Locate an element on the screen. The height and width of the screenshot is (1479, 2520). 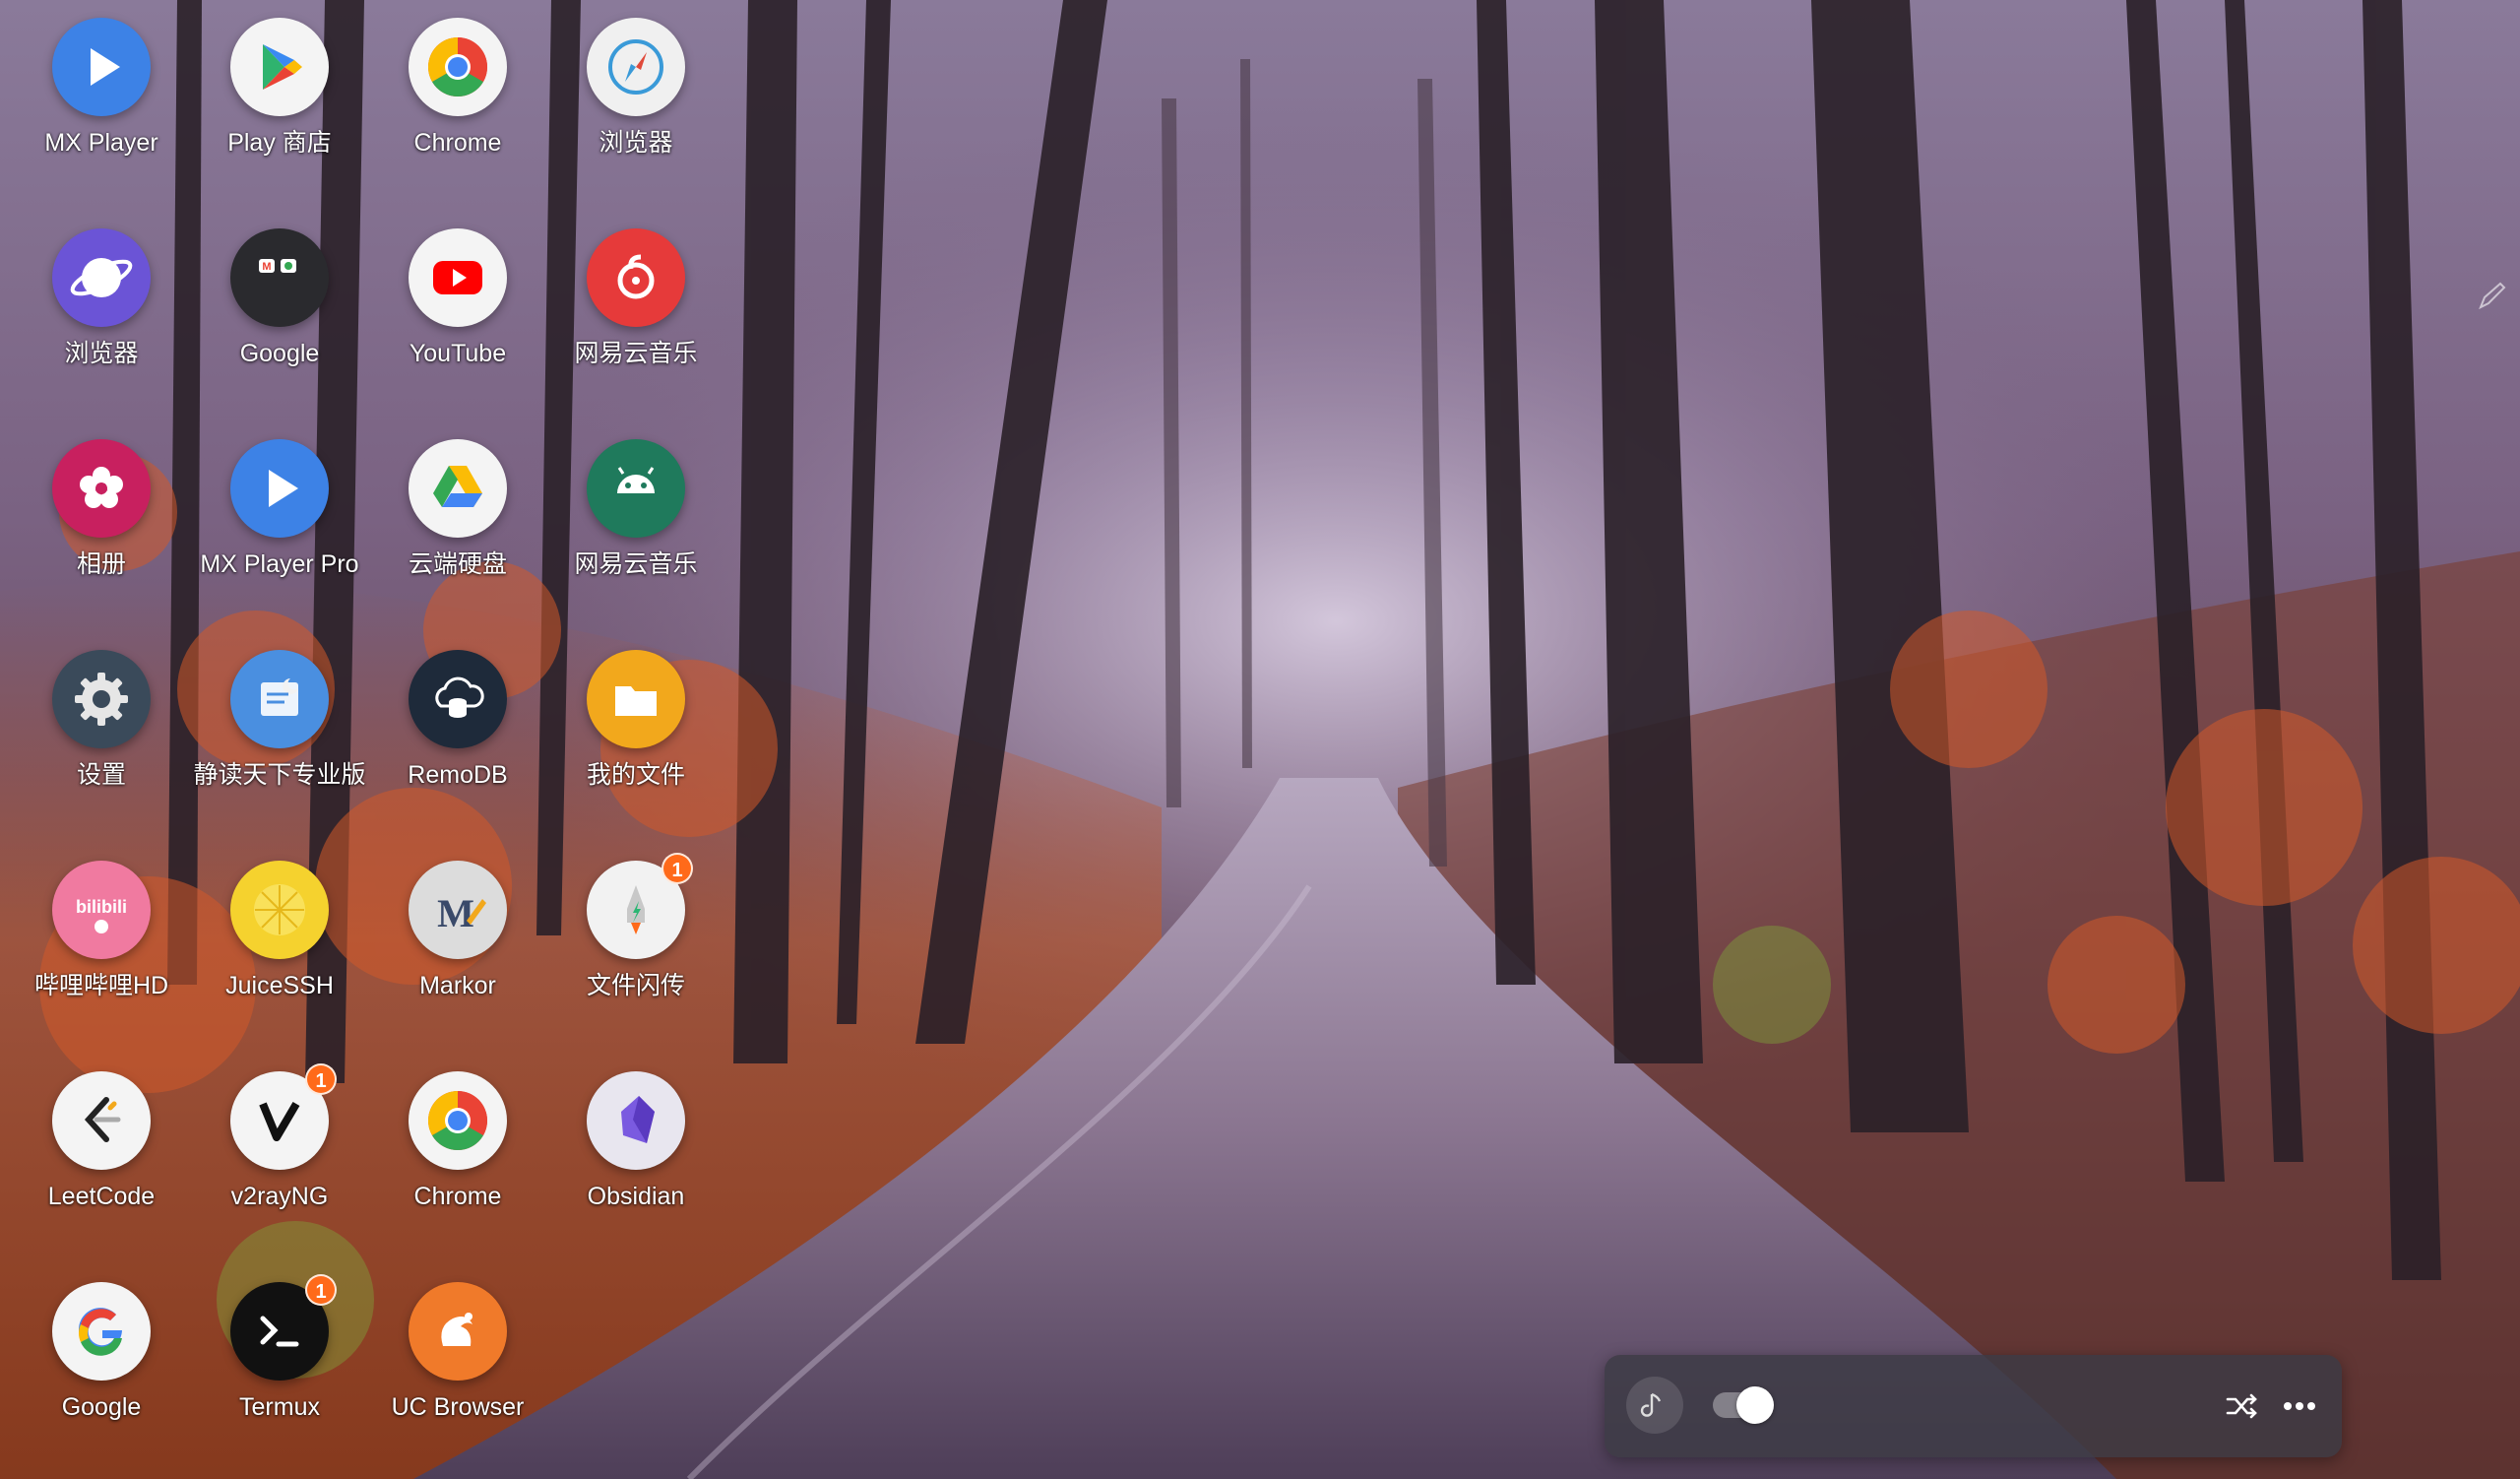
gallery-flower-icon is located at coordinates (101, 488).